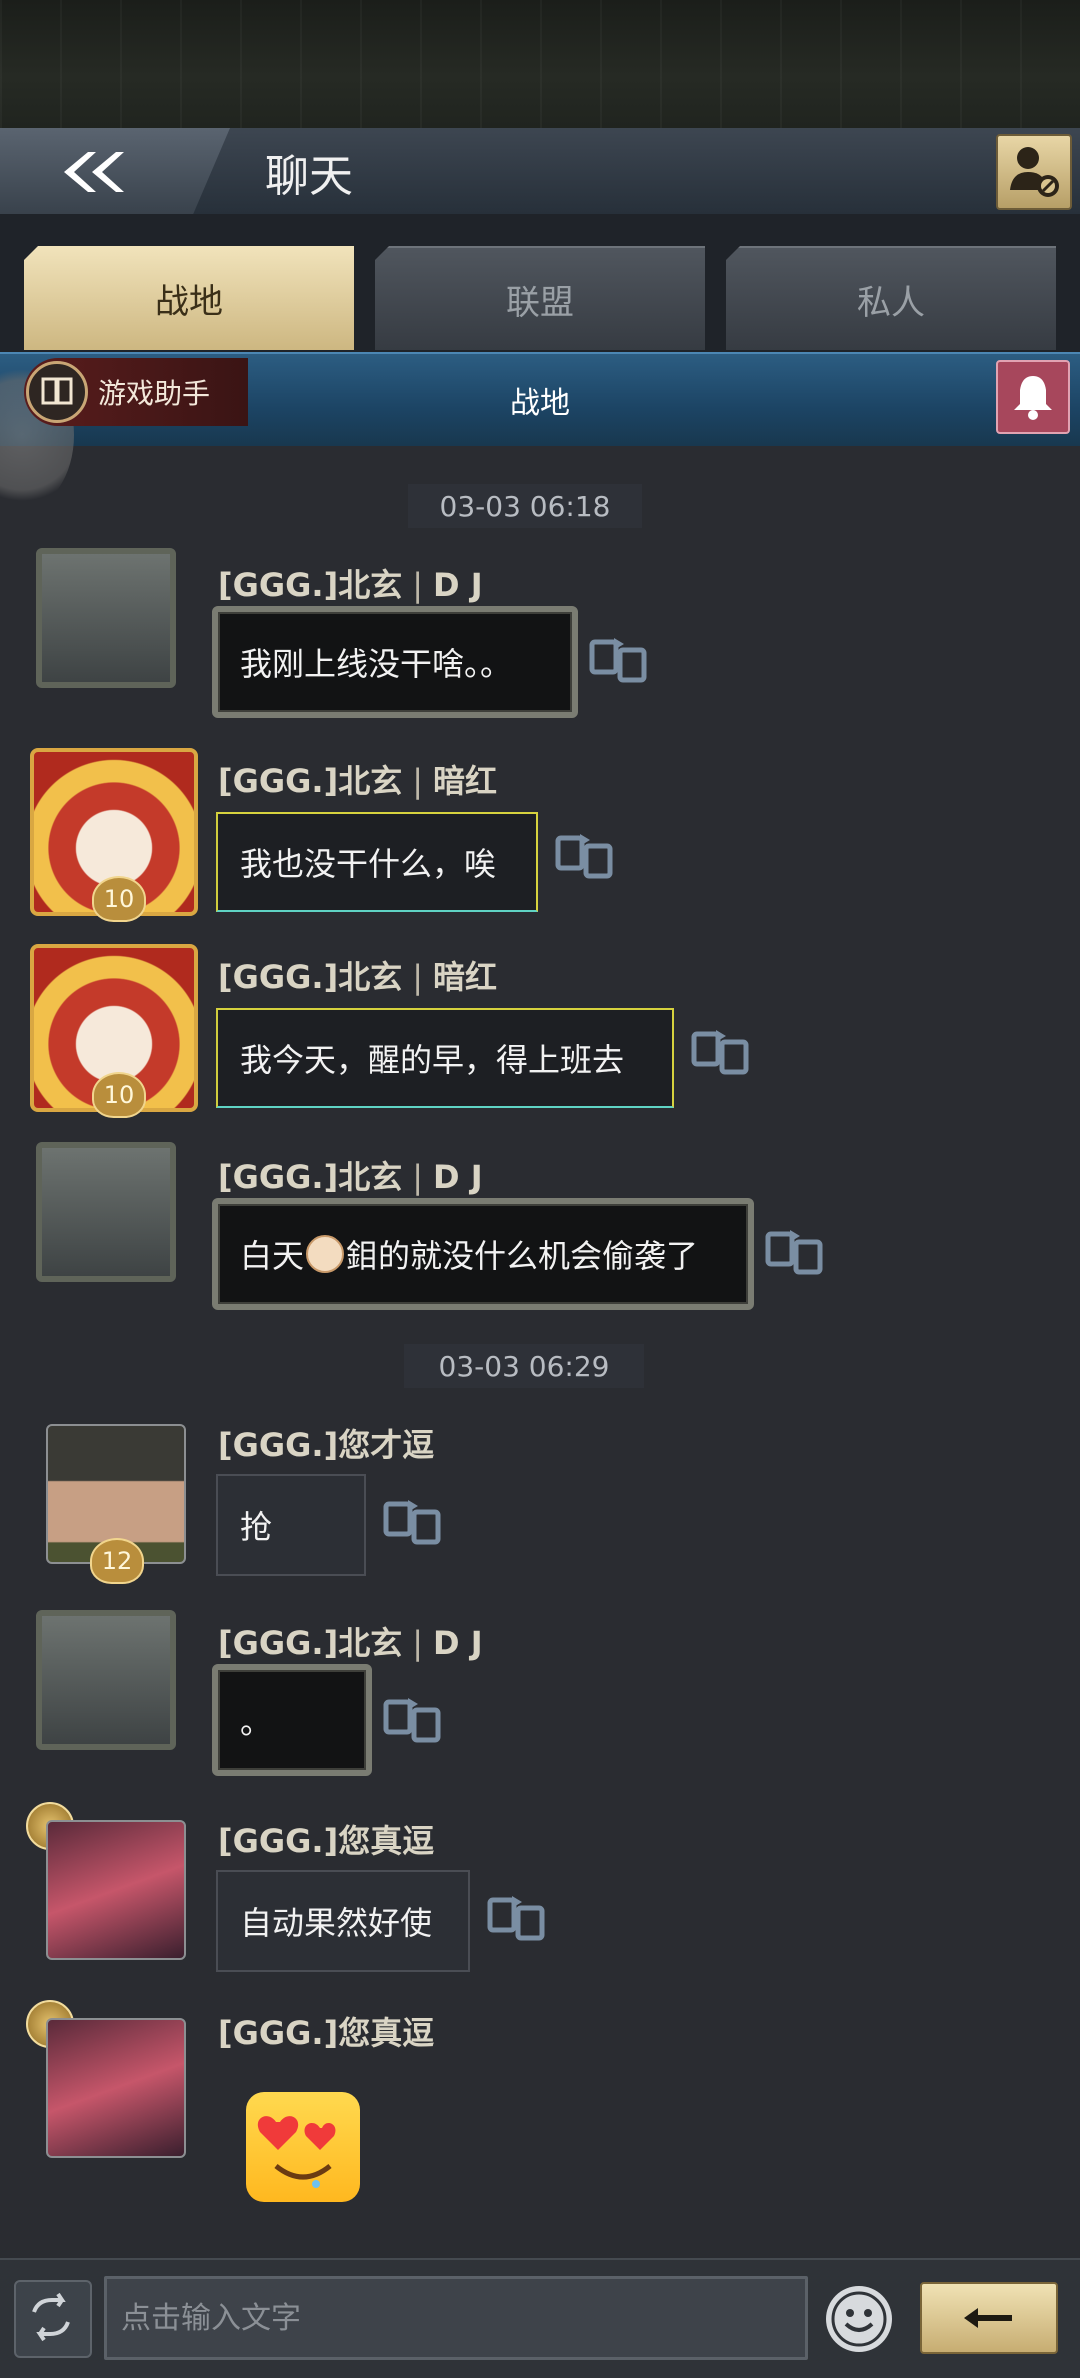 The height and width of the screenshot is (2378, 1080). I want to click on message-bubble: 白天 鉬的就没什么机会偷袭了, so click(483, 1254).